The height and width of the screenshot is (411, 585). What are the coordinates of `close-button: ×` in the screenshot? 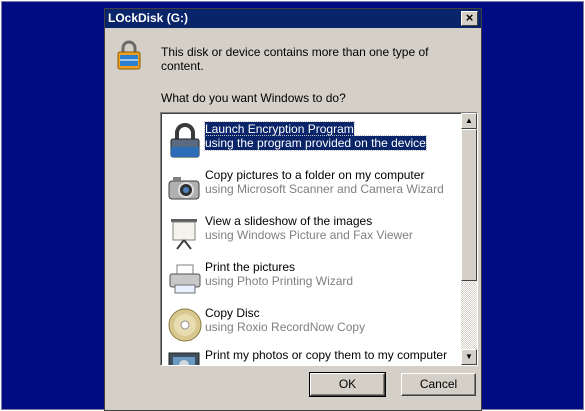 It's located at (469, 18).